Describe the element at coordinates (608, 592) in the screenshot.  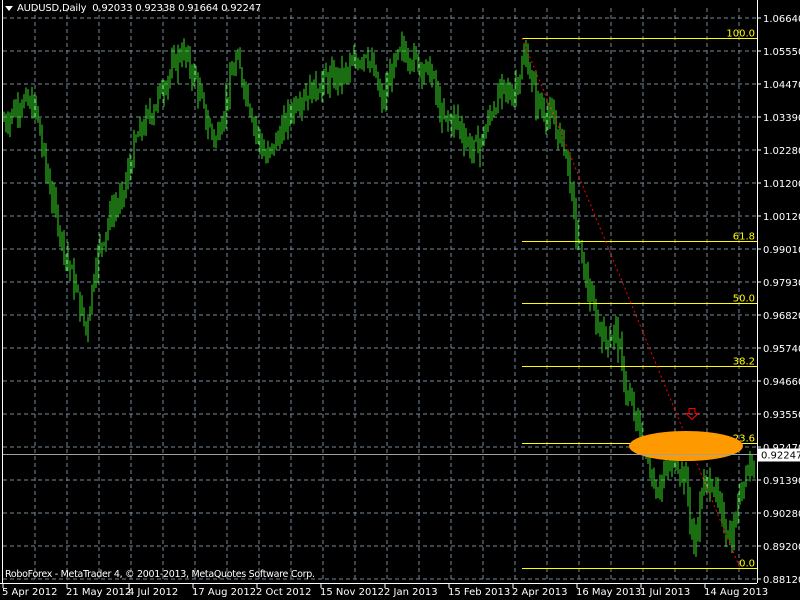
I see `x-tick-label: 16 May 2013` at that location.